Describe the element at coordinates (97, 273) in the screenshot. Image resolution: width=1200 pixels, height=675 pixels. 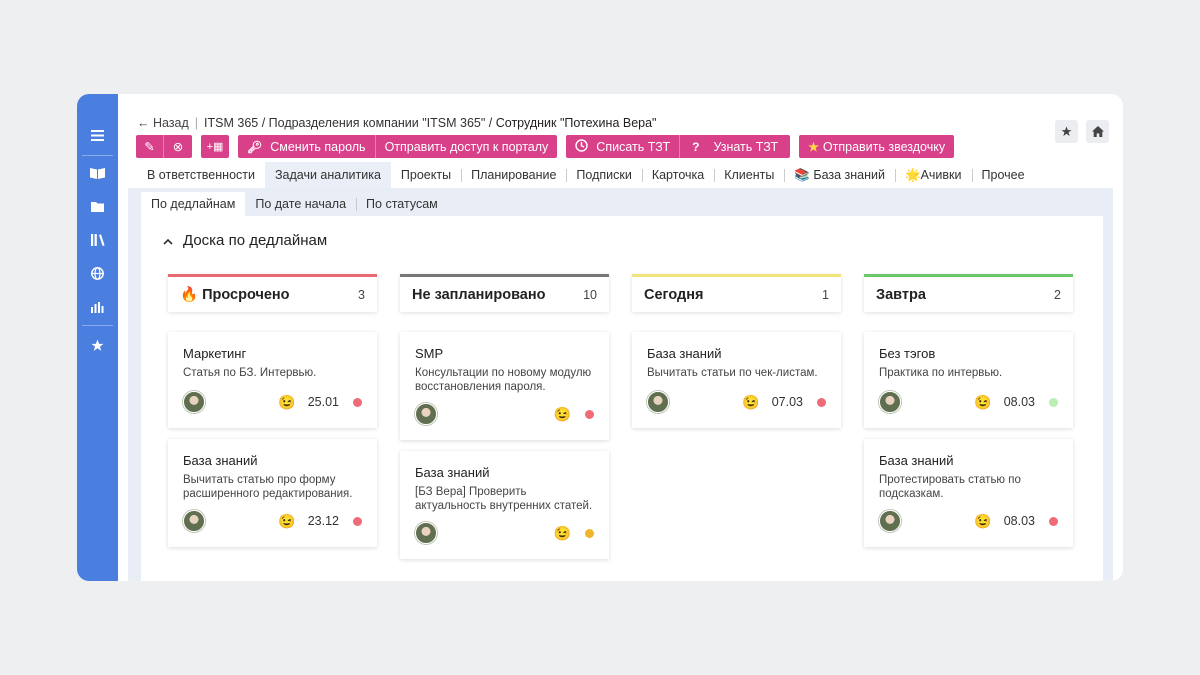
I see `globe-icon` at that location.